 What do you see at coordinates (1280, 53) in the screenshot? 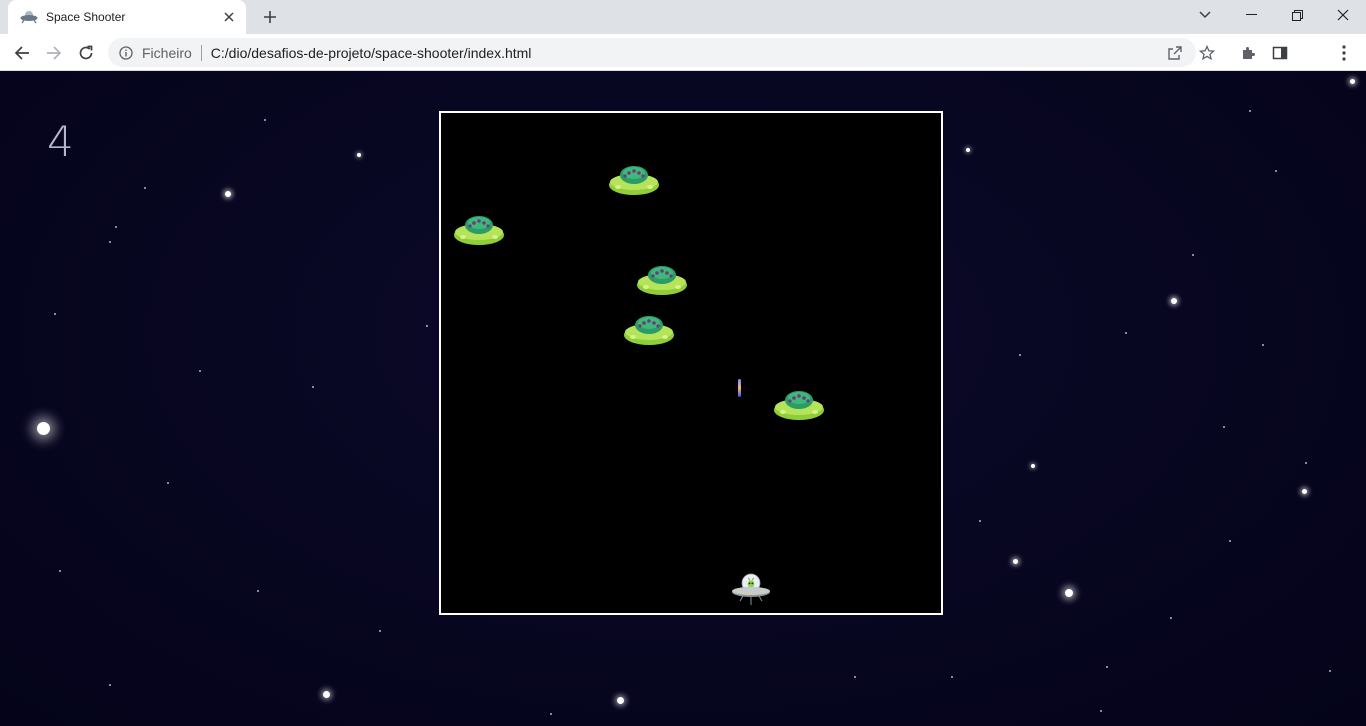
I see `side-panel-icon` at bounding box center [1280, 53].